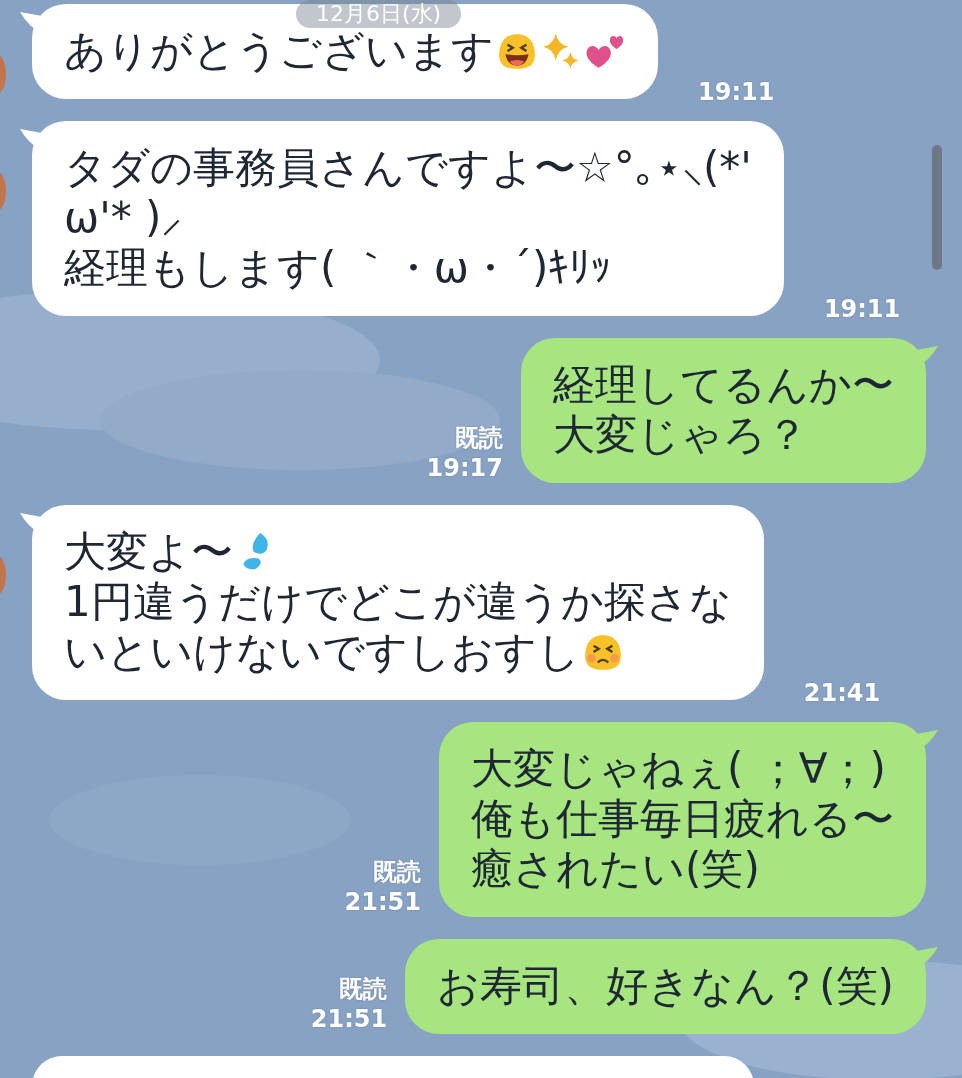 This screenshot has height=1078, width=962. Describe the element at coordinates (123, 218) in the screenshot. I see `message-text: ω'* )⸝` at that location.